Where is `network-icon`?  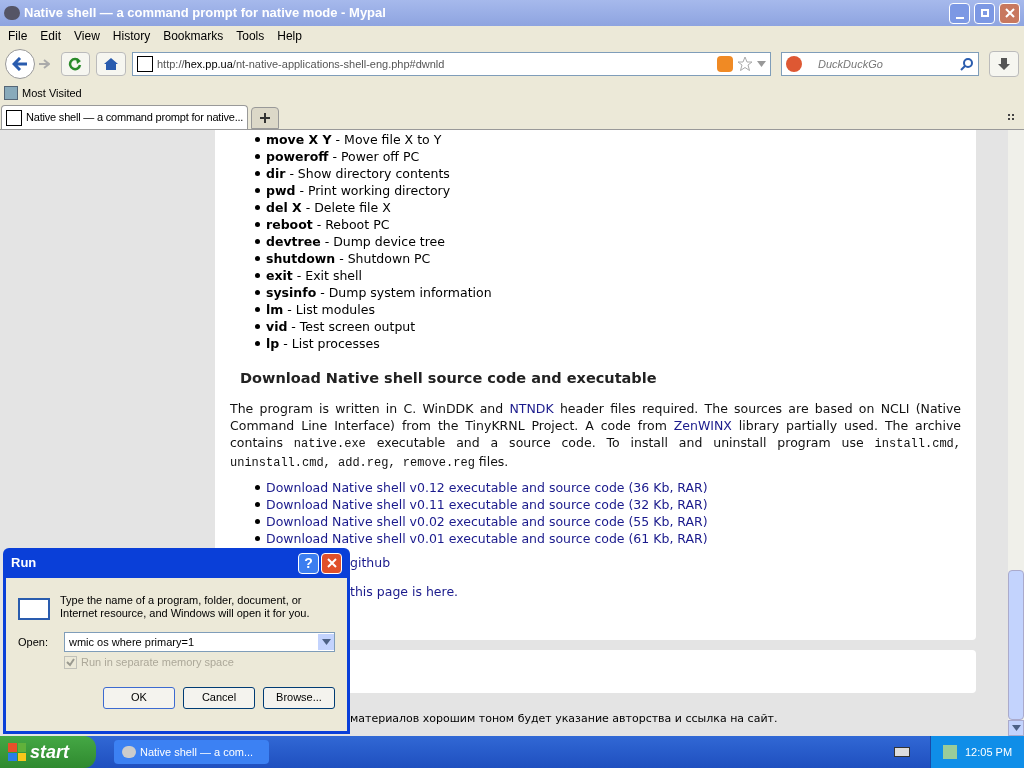 network-icon is located at coordinates (950, 752).